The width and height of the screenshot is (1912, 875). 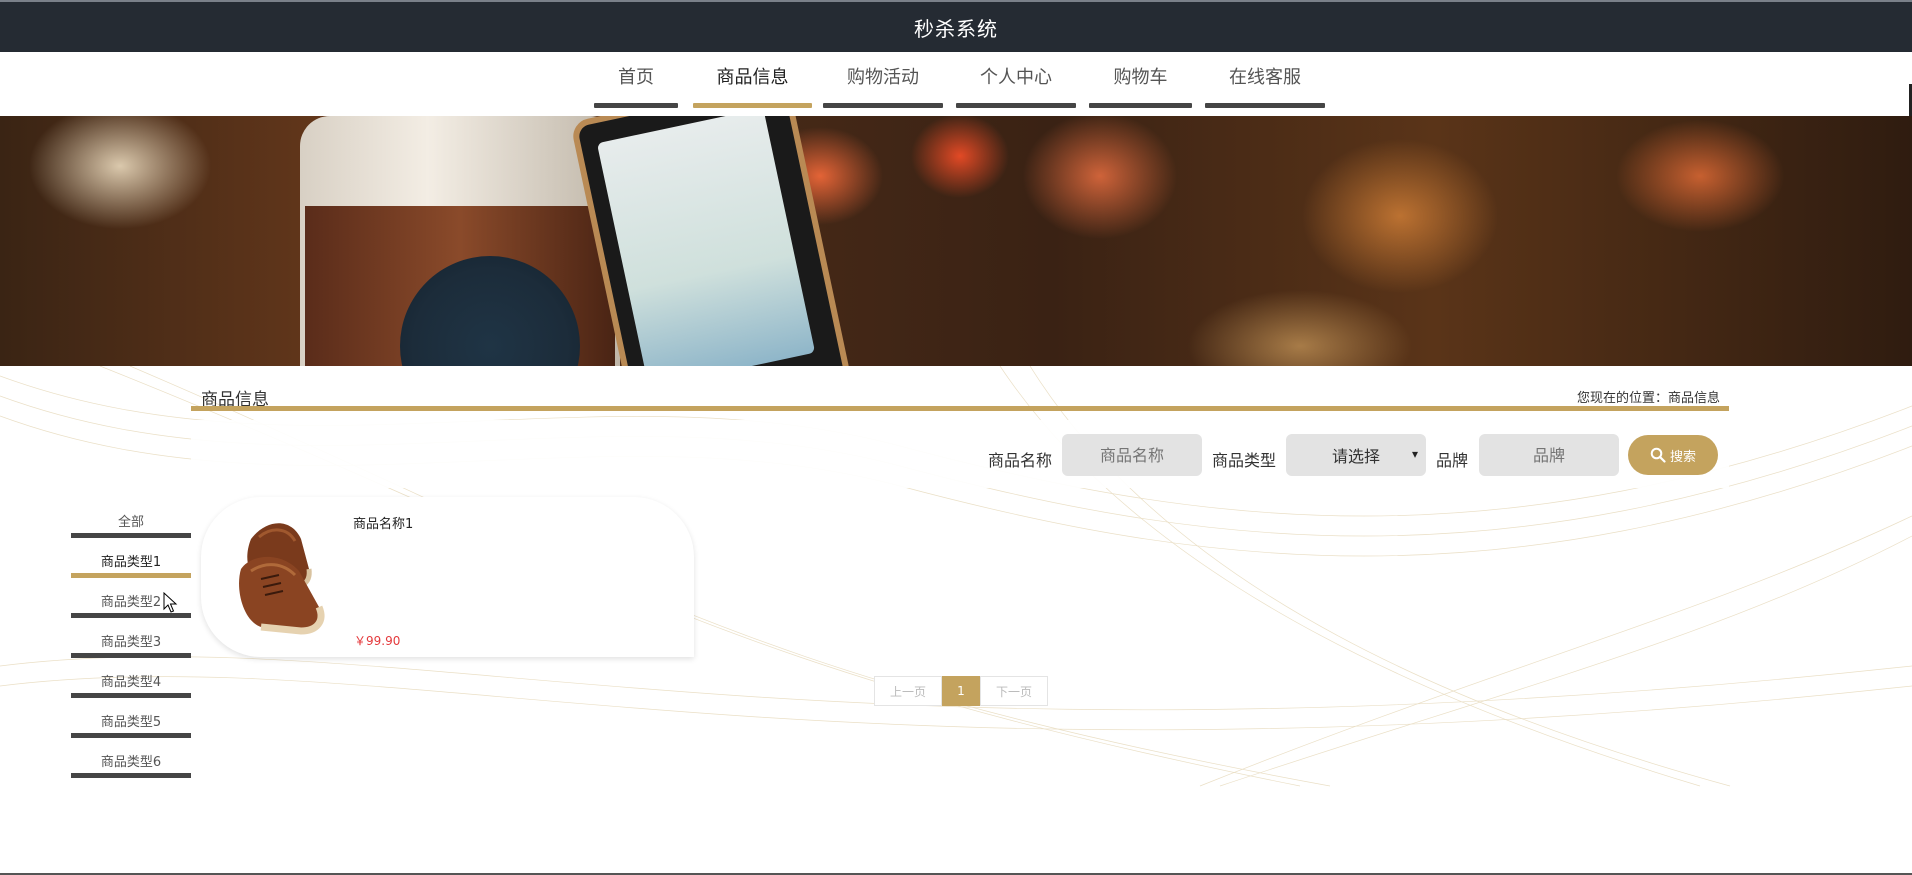 I want to click on product-type-selected: 请选择, so click(x=1355, y=456).